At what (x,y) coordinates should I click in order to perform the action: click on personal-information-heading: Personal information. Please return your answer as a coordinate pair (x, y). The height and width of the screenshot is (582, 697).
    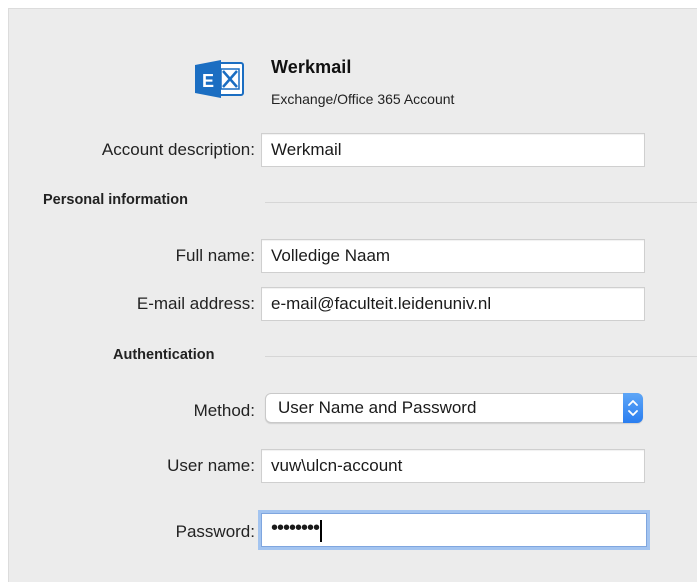
    Looking at the image, I should click on (116, 200).